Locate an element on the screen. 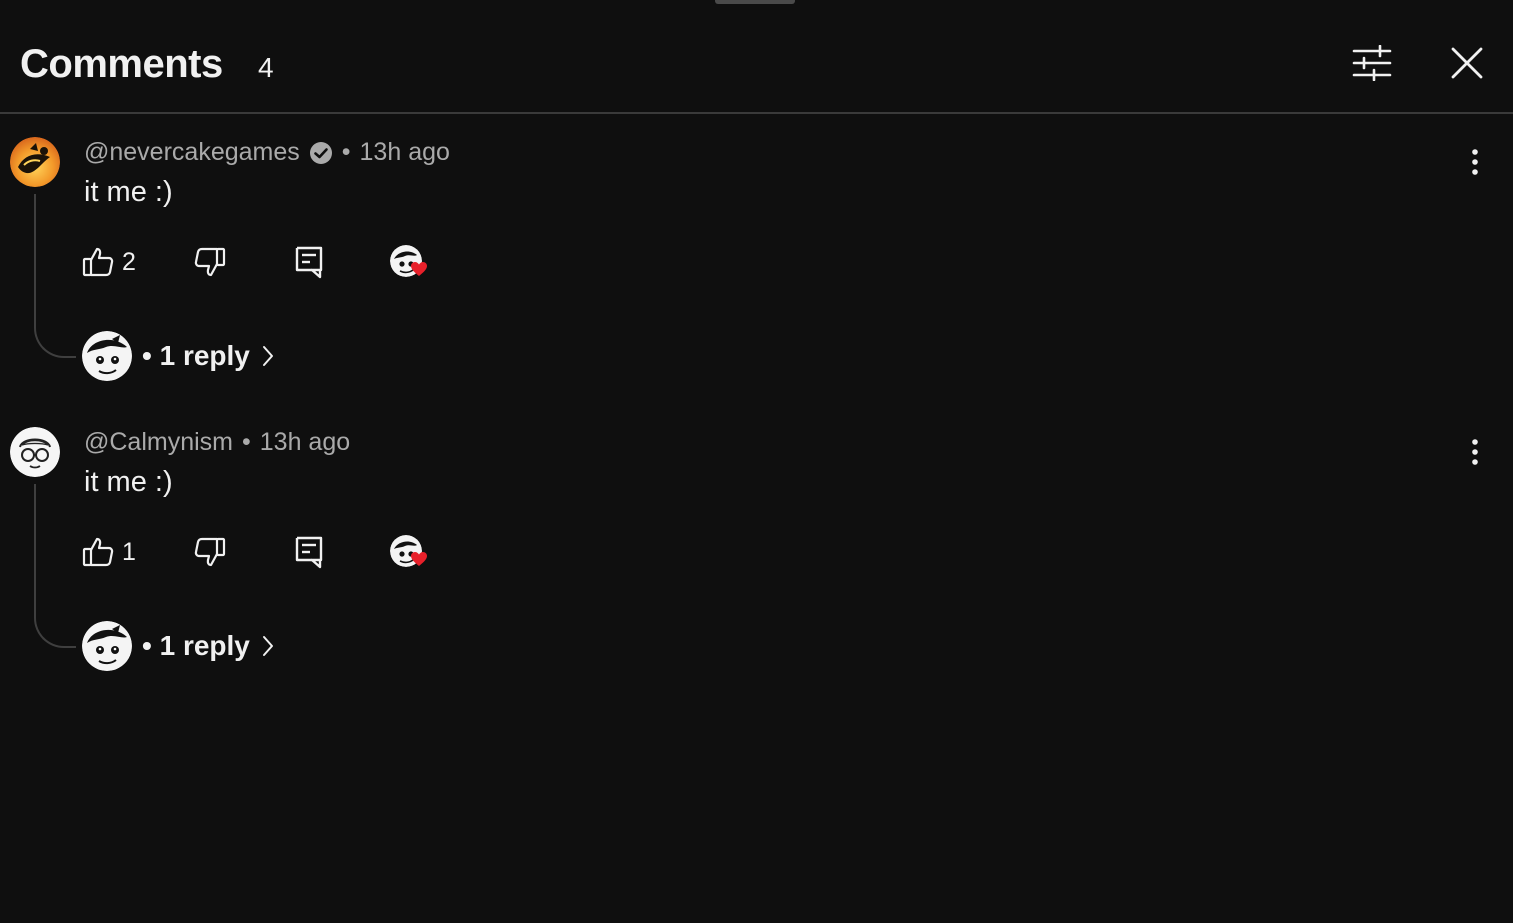  like-count: 1 is located at coordinates (129, 551).